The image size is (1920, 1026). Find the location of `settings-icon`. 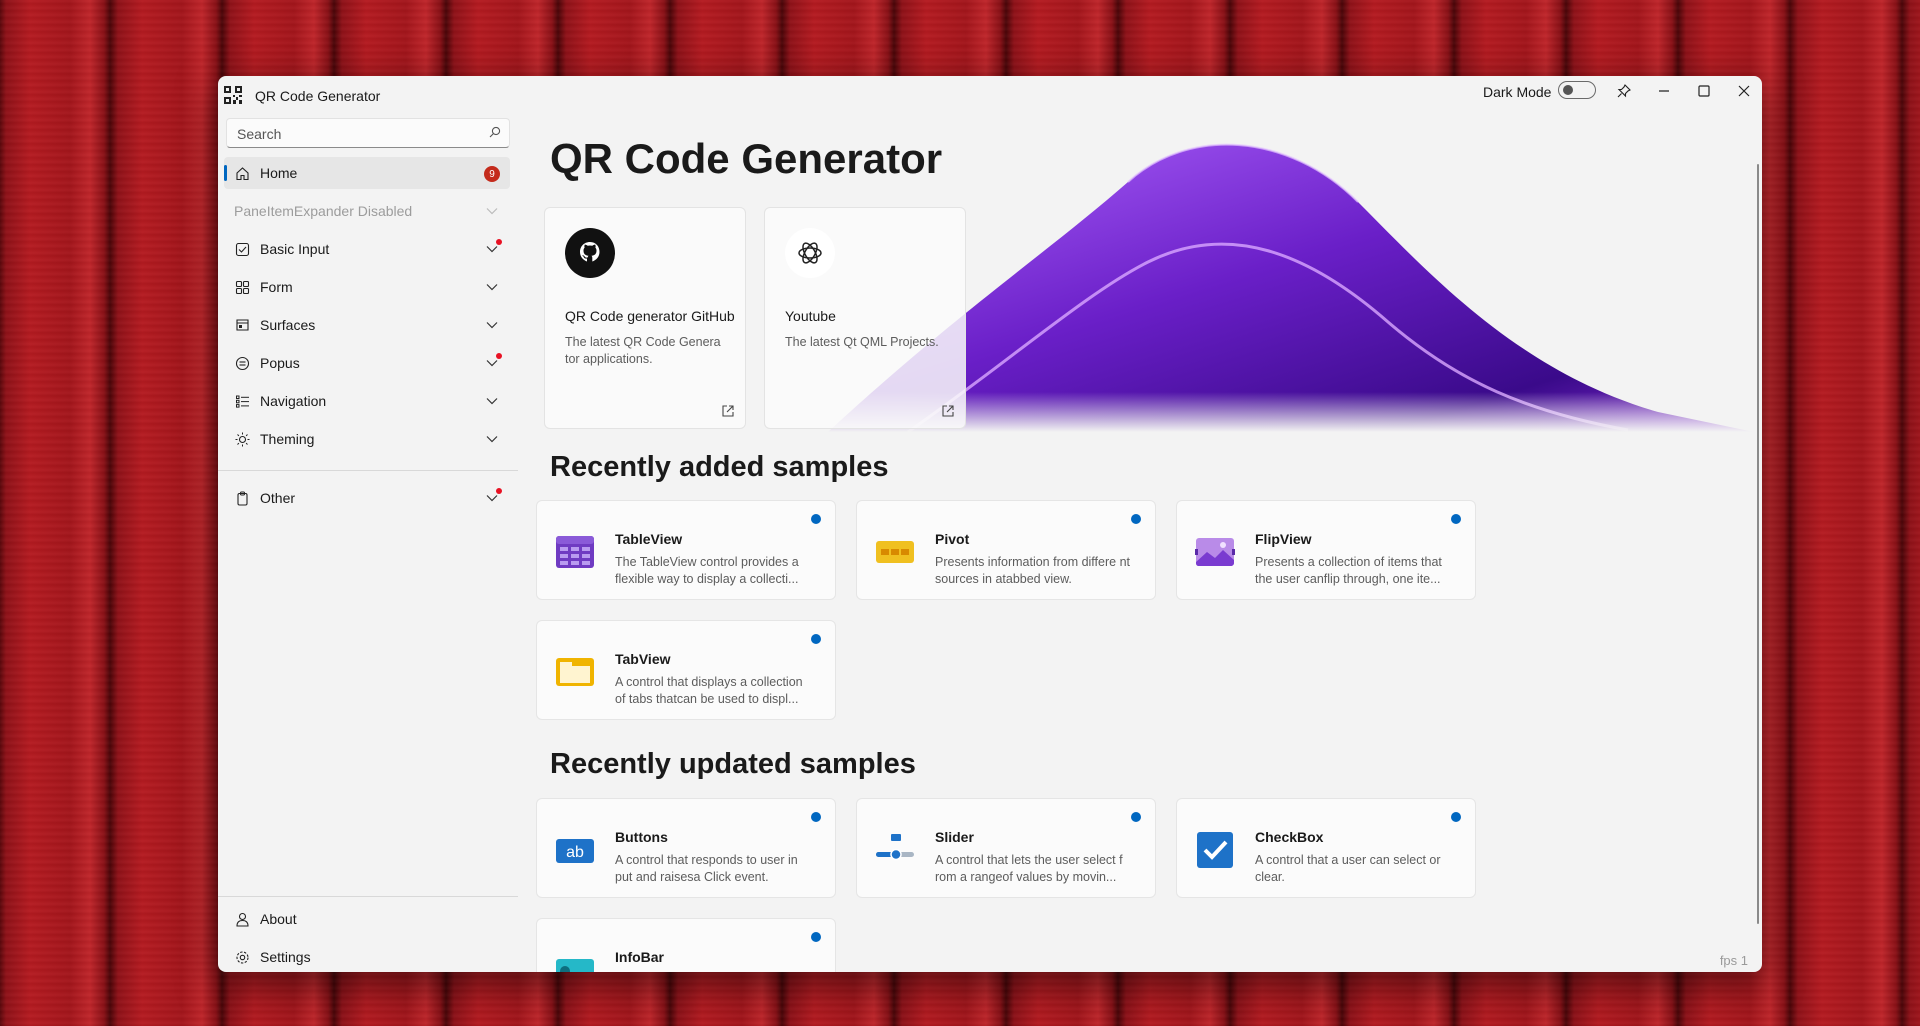

settings-icon is located at coordinates (242, 957).